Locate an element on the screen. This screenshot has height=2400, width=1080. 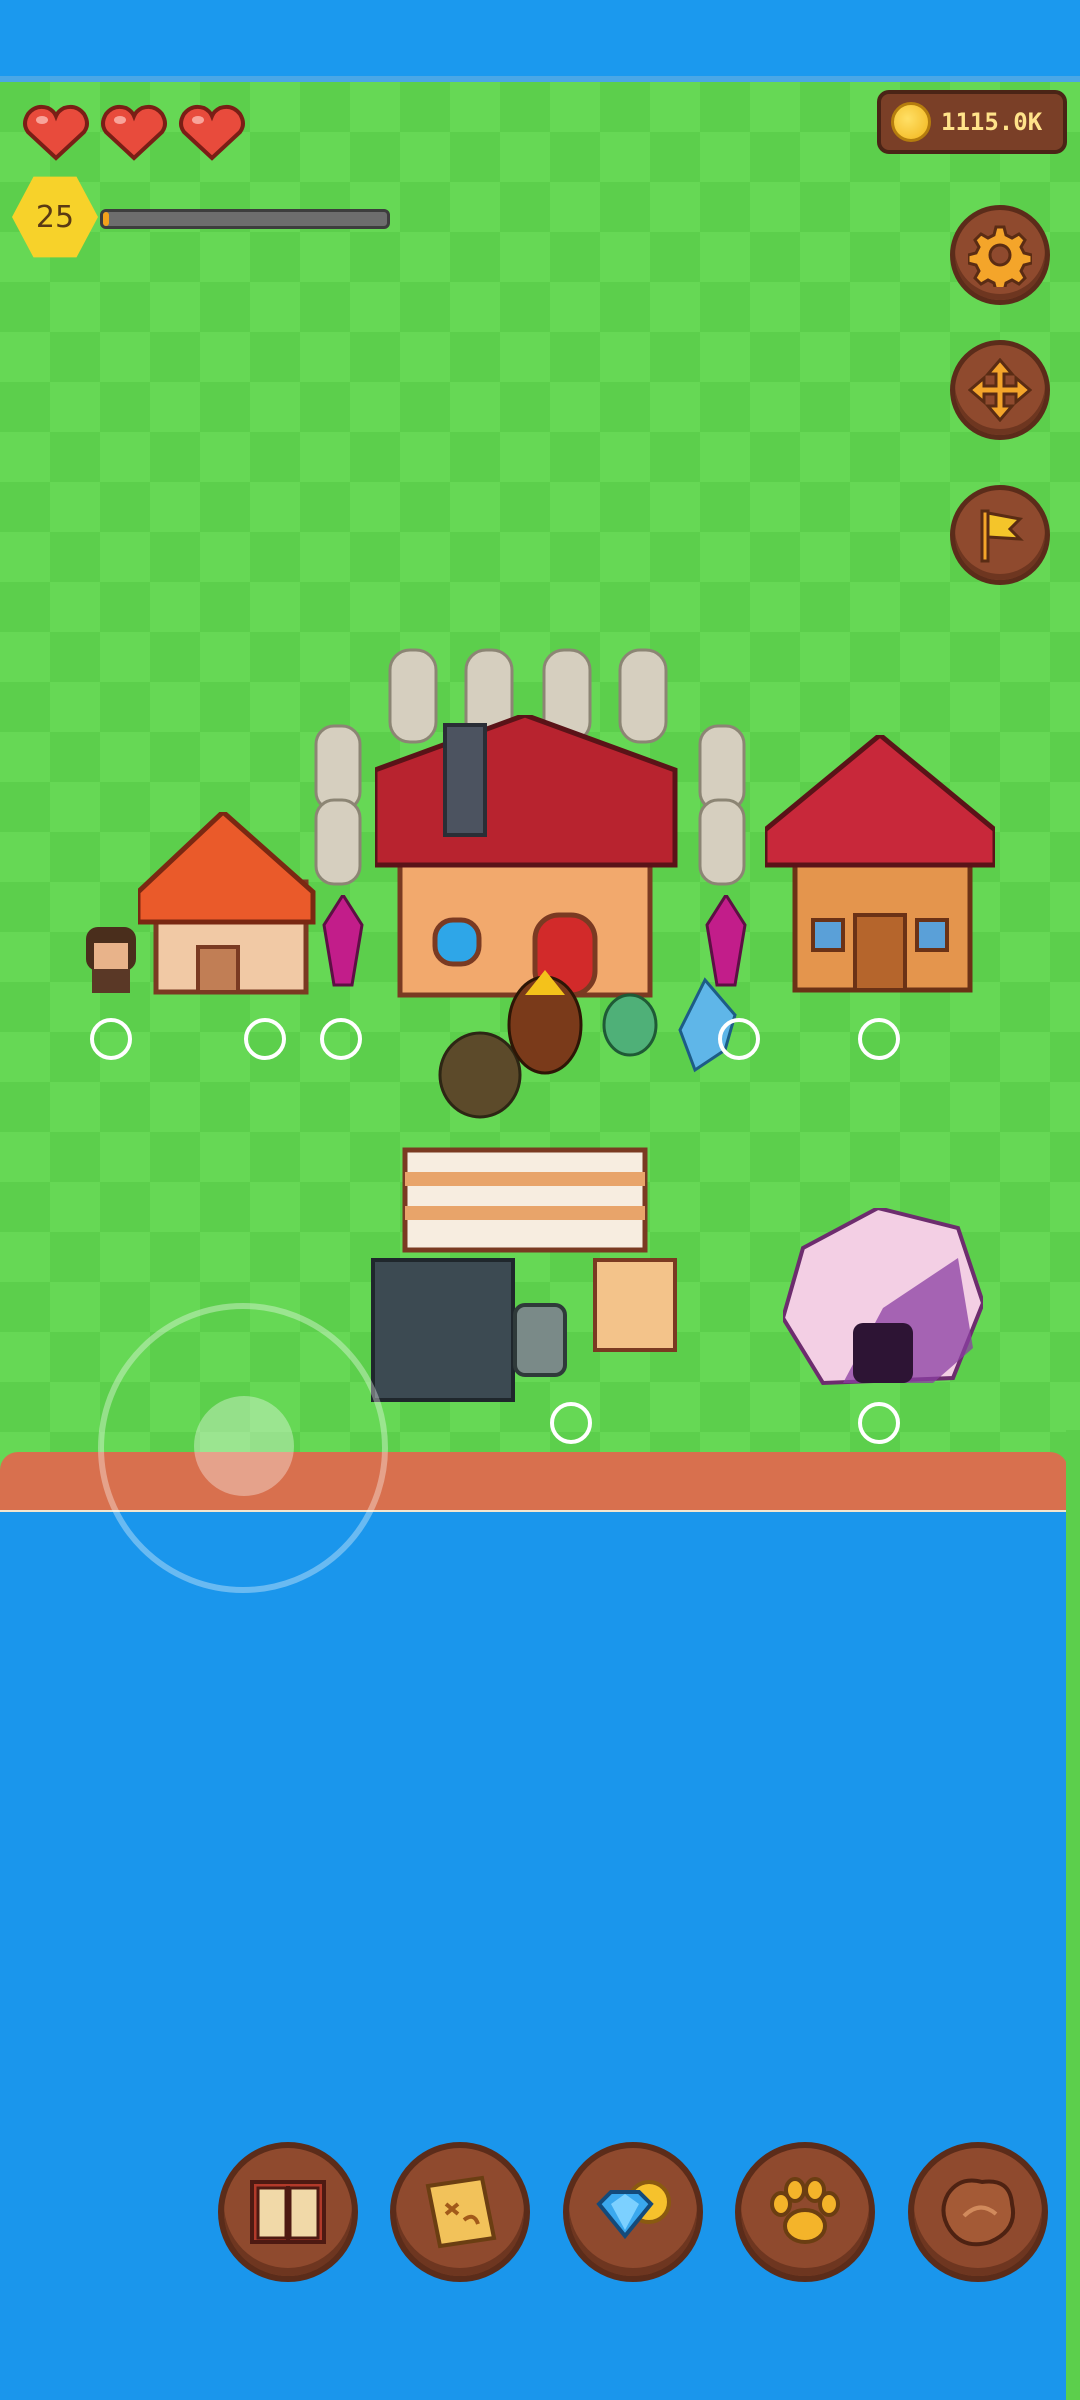
coin-counter: 1115.0K is located at coordinates (972, 122).